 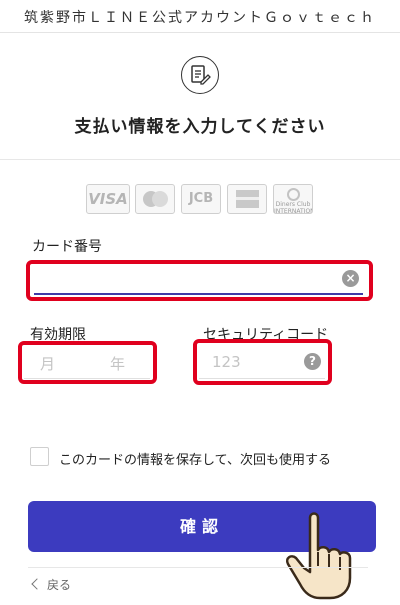 What do you see at coordinates (67, 247) in the screenshot?
I see `card-number-label: カード番号` at bounding box center [67, 247].